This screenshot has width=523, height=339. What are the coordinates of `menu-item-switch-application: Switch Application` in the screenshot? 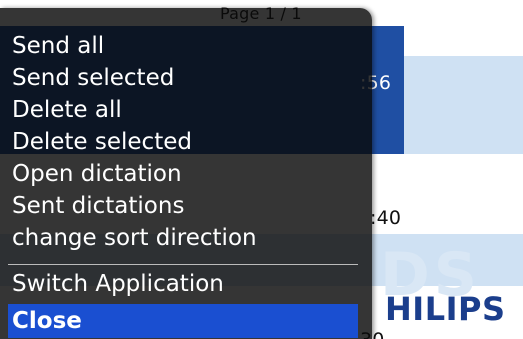 It's located at (118, 284).